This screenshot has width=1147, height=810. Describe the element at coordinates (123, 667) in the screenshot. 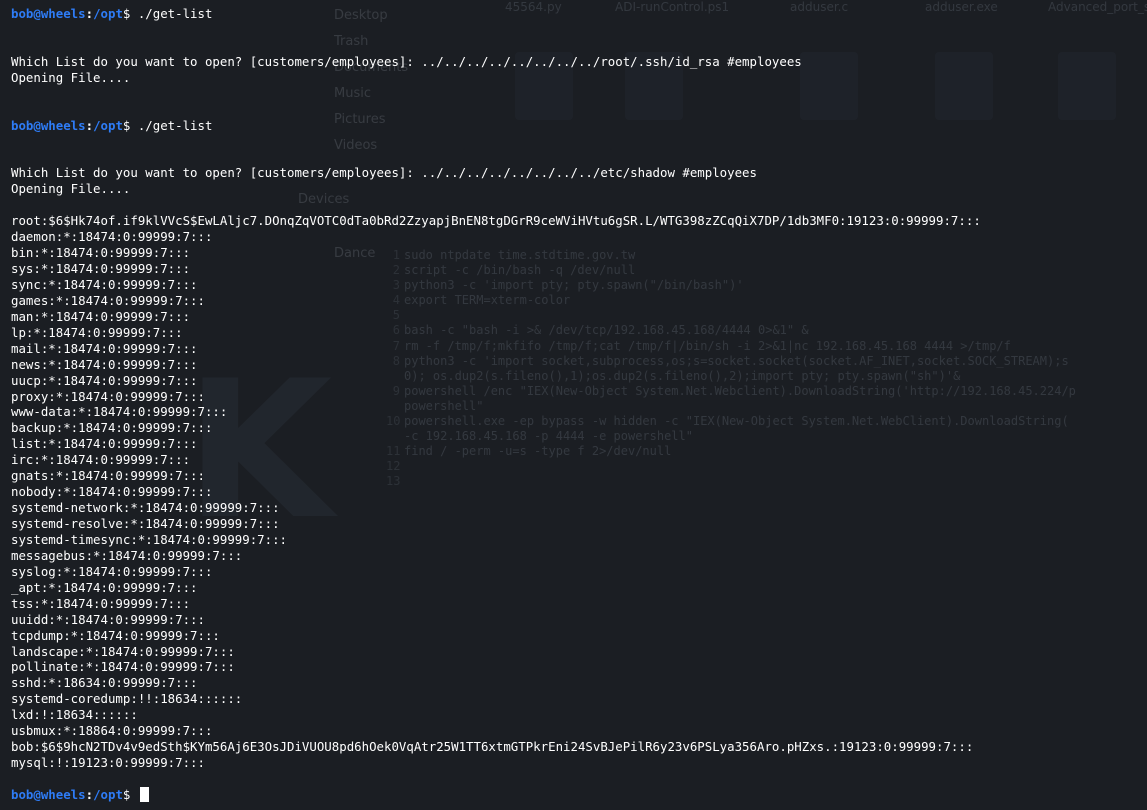

I see `output-line: pollinate:*:18474:0:99999:7:::` at that location.